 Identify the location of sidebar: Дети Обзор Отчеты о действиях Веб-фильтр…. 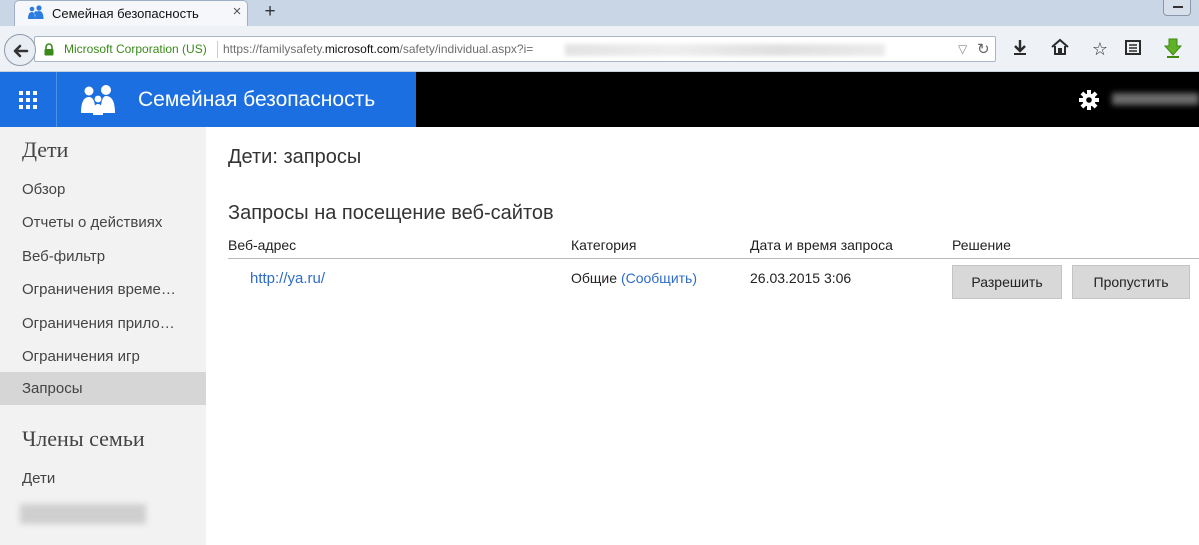
(103, 336).